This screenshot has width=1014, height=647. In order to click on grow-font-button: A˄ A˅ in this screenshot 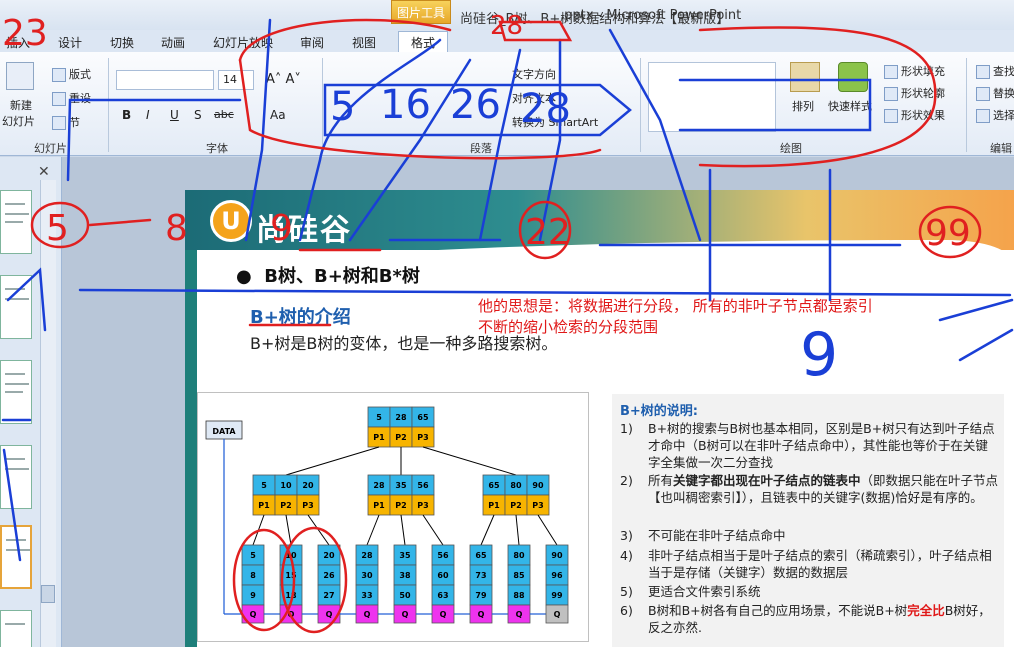, I will do `click(283, 79)`.